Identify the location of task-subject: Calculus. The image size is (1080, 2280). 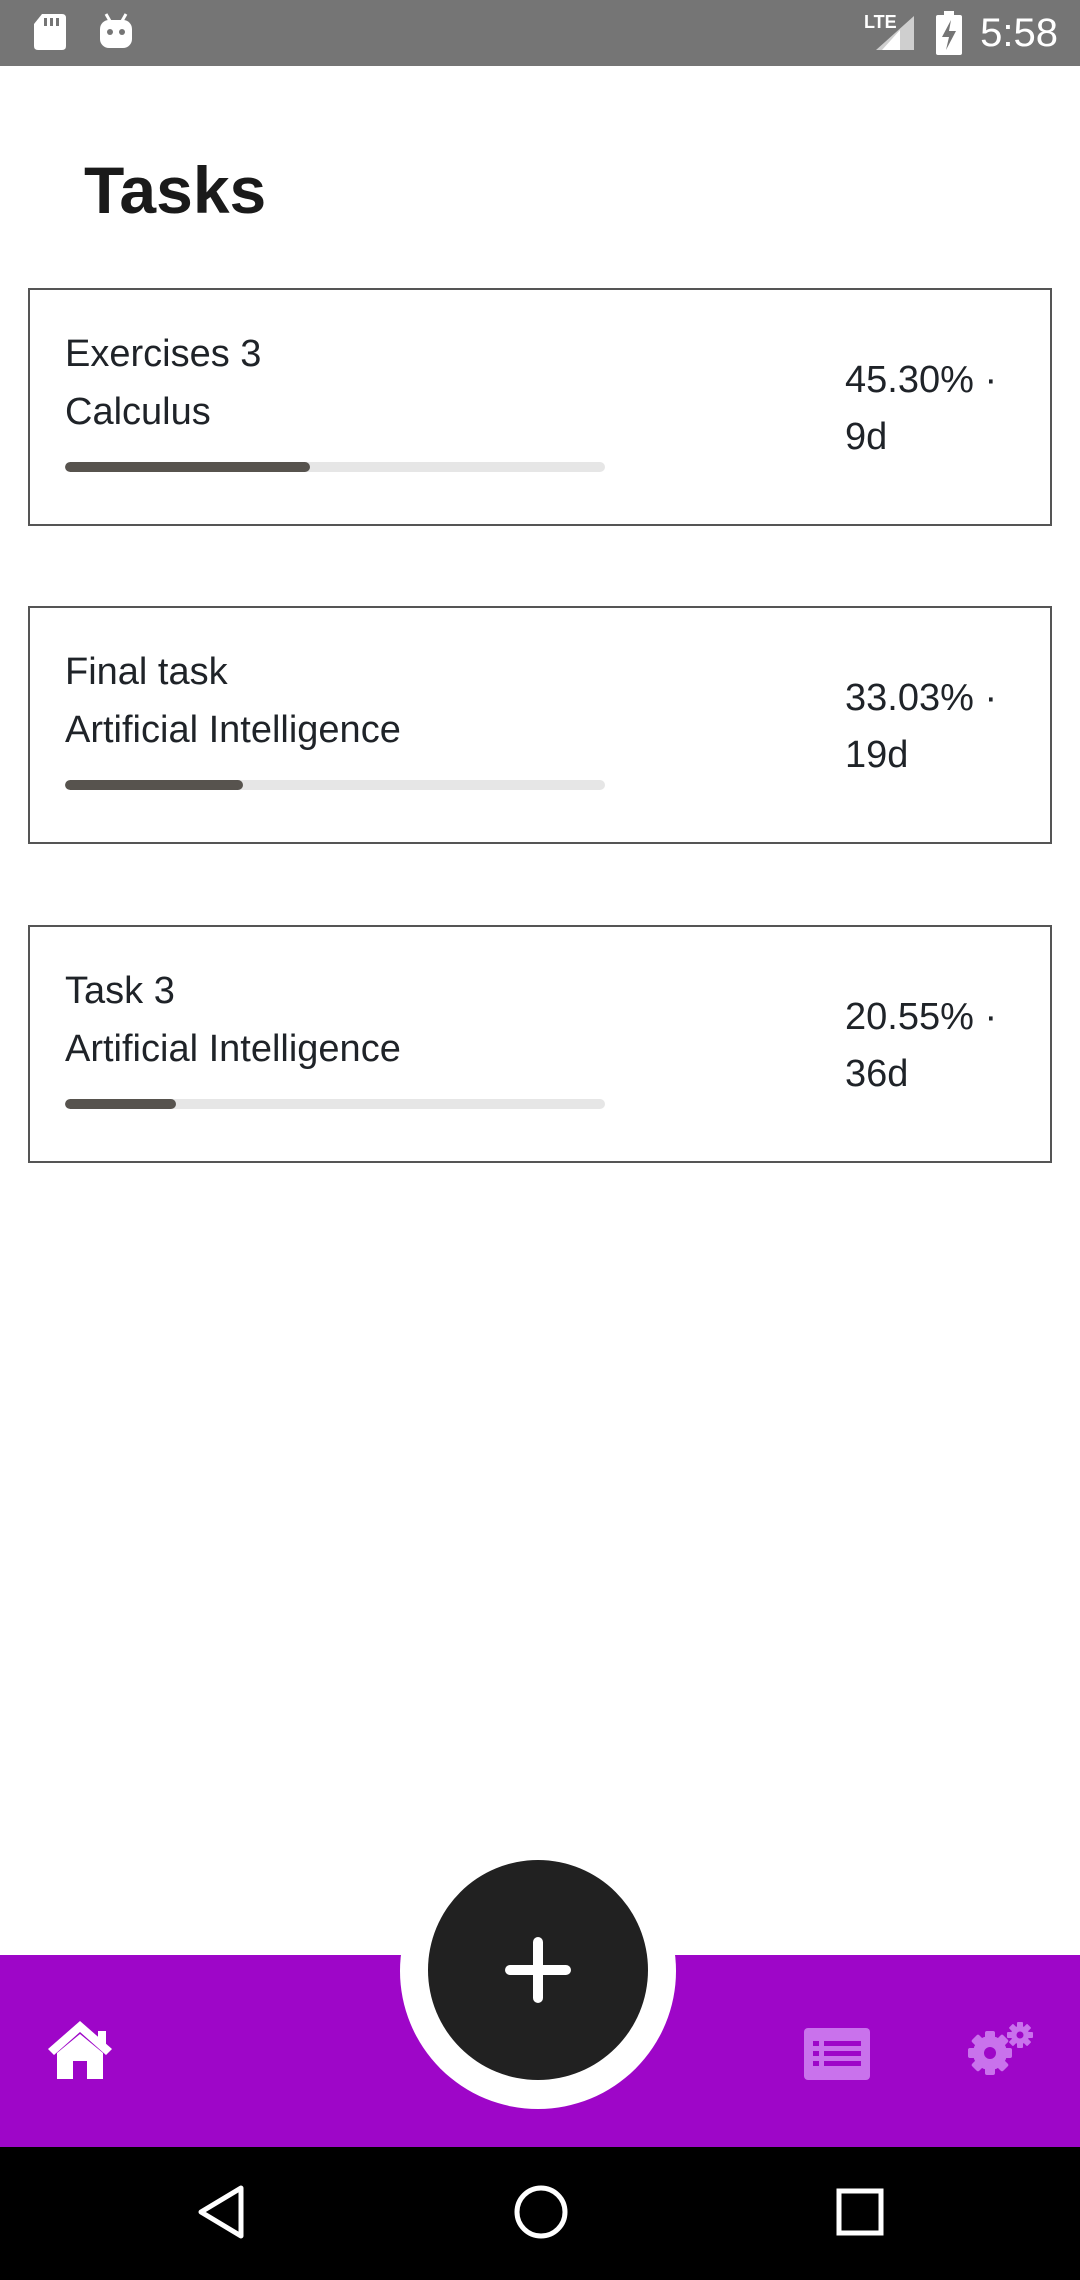
(138, 412).